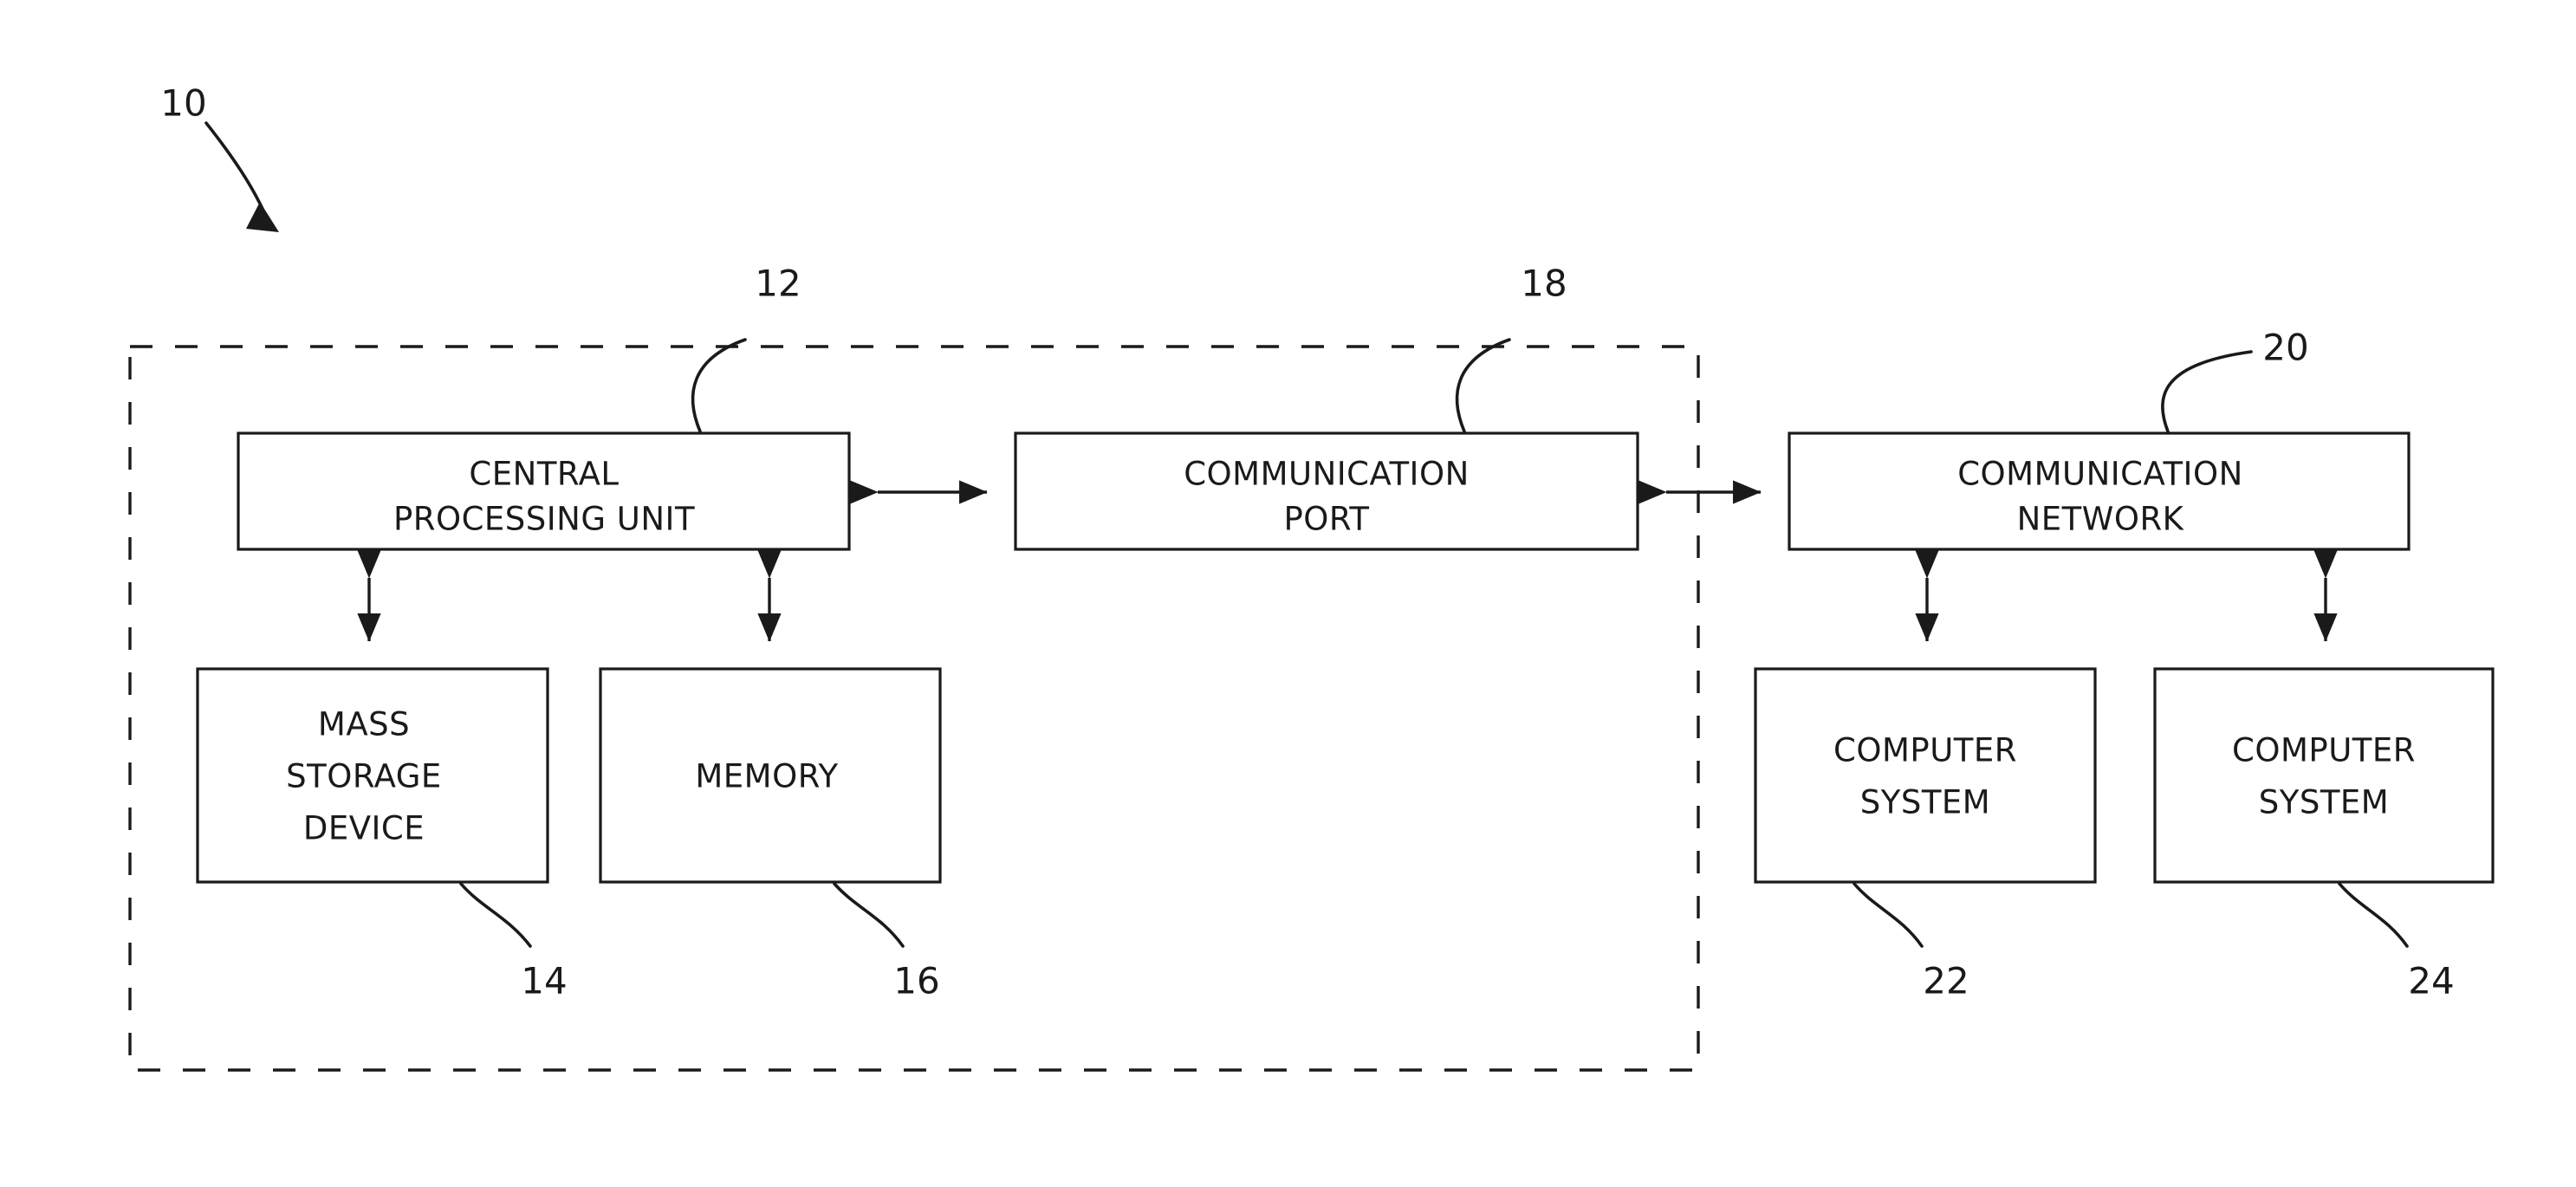  Describe the element at coordinates (2101, 519) in the screenshot. I see `communication-network-label-line2: NETWORK` at that location.